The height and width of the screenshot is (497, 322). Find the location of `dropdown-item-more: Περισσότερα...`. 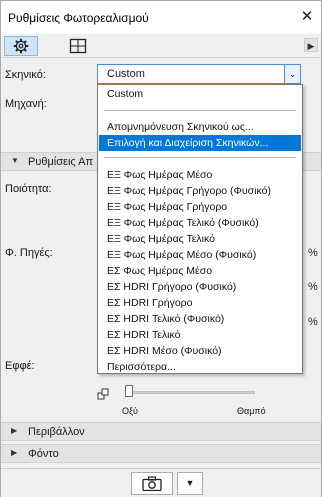

dropdown-item-more: Περισσότερα... is located at coordinates (200, 366).